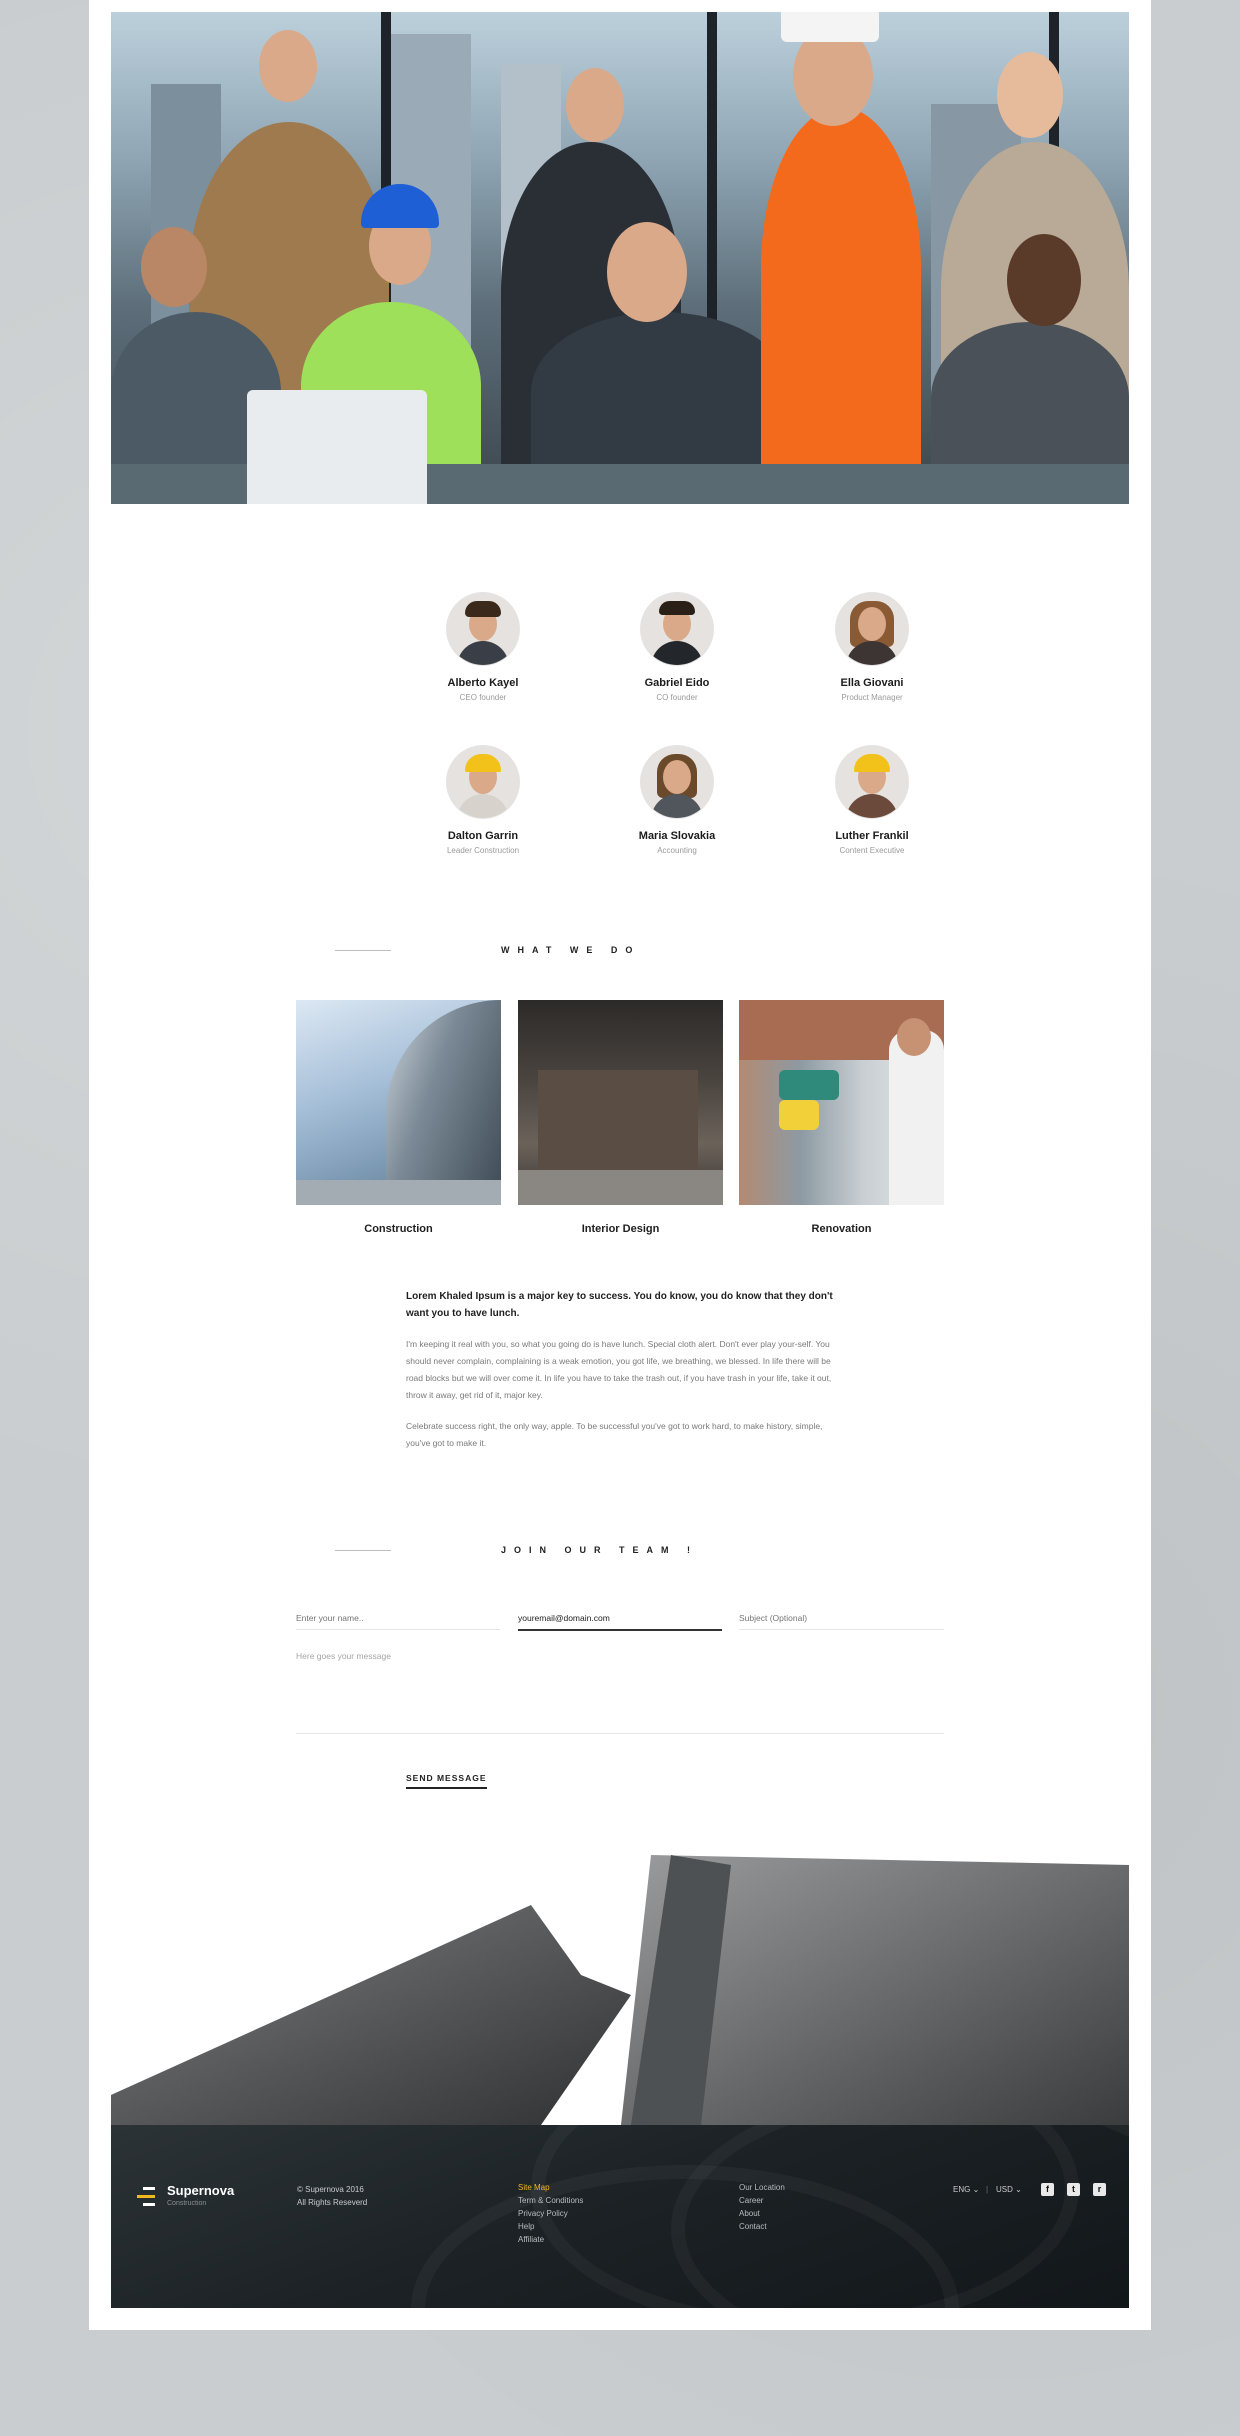 The height and width of the screenshot is (2436, 1240). I want to click on skyscrapers-illustration, so click(620, 1990).